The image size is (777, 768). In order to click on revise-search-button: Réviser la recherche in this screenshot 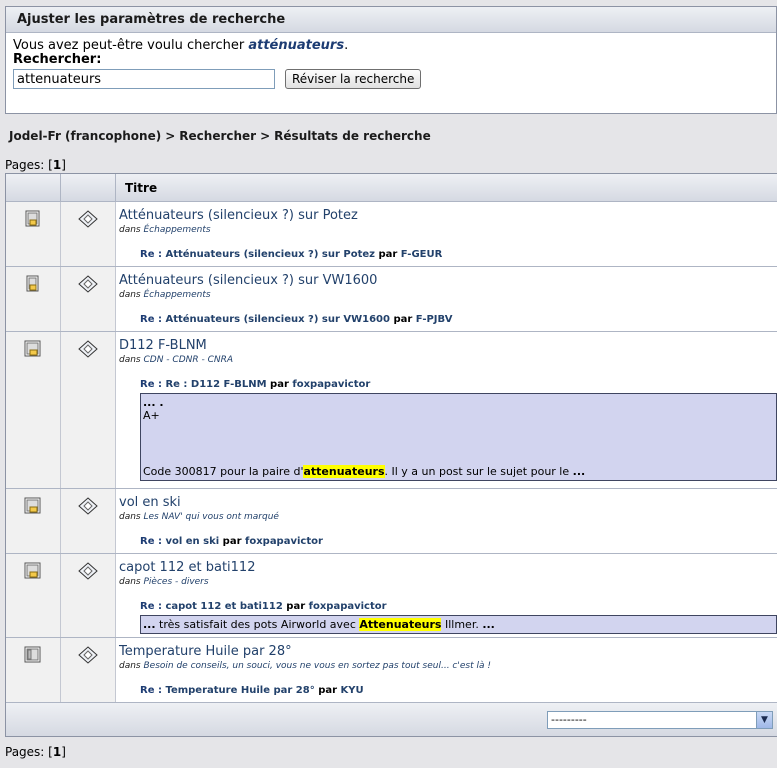, I will do `click(353, 79)`.